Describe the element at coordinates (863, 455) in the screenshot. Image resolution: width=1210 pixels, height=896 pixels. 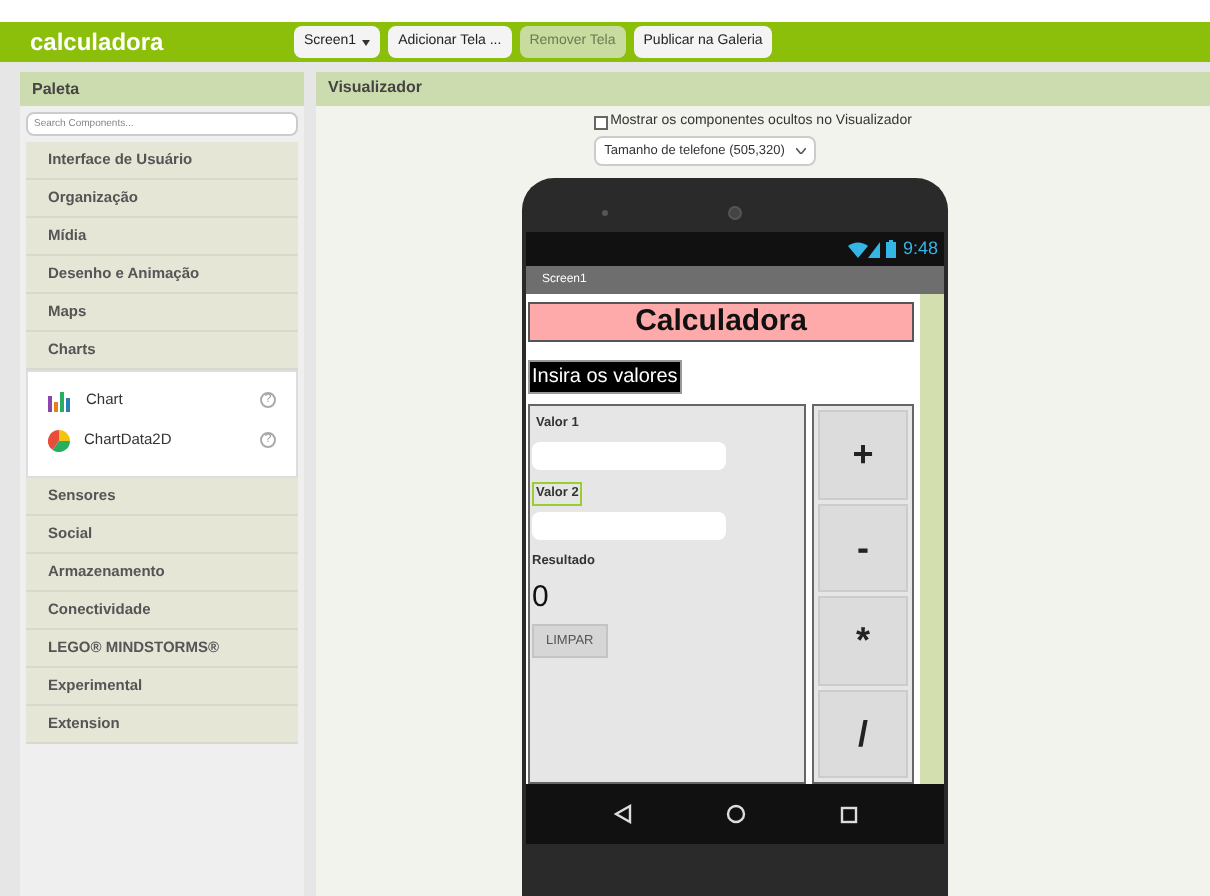
I see `operator-button: +` at that location.